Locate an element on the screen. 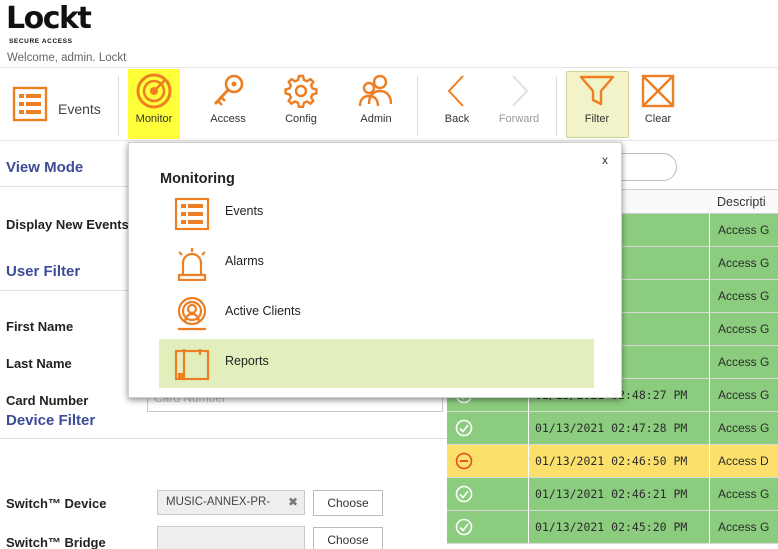 The image size is (778, 549). monitor-icon is located at coordinates (154, 91).